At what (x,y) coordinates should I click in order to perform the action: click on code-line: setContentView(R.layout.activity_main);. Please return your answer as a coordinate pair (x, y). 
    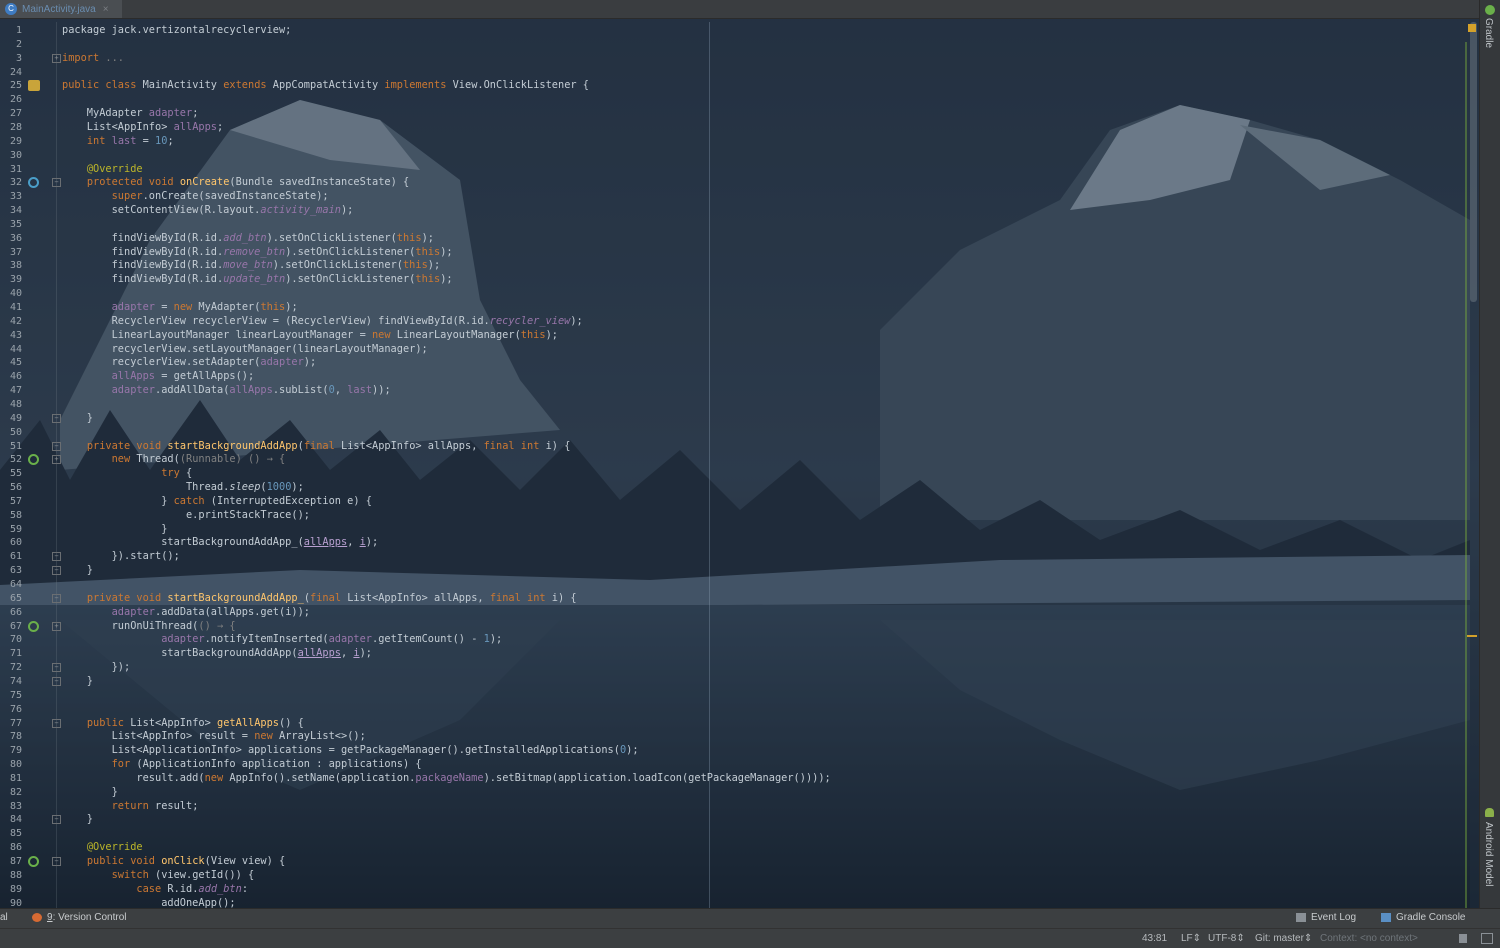
    Looking at the image, I should click on (208, 210).